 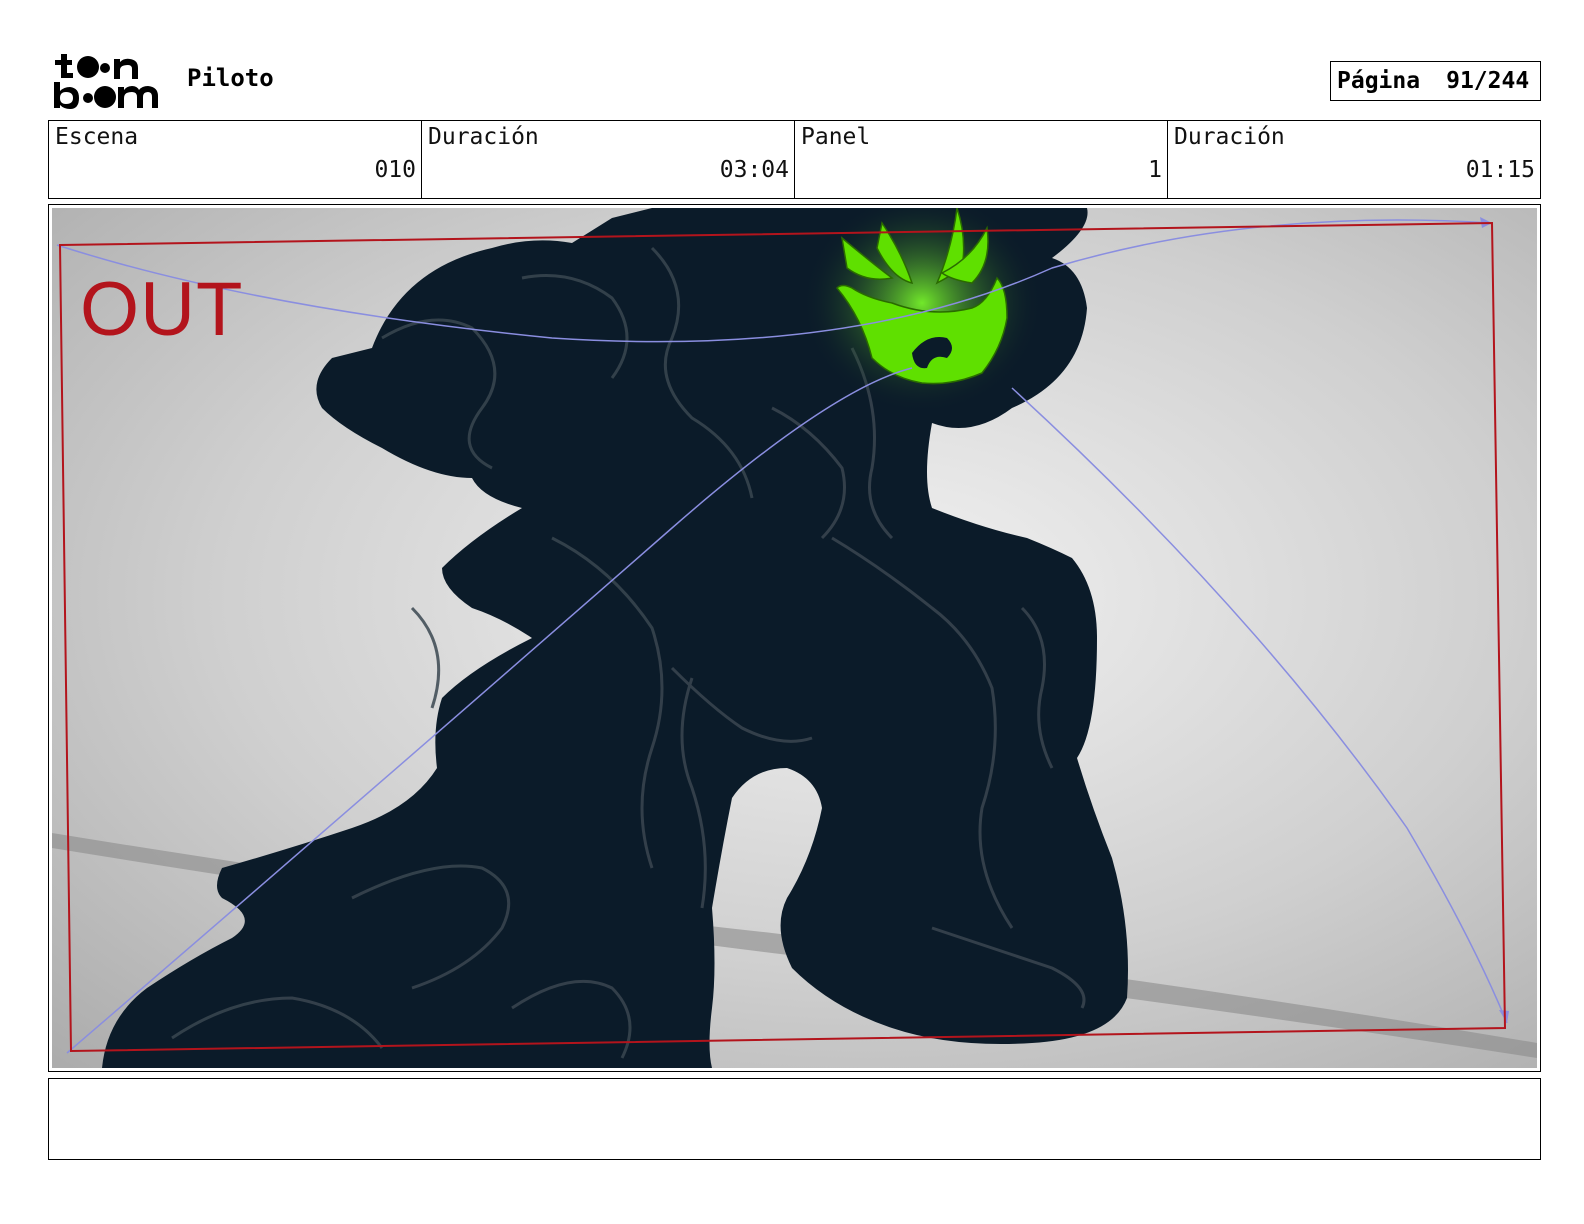 I want to click on scene-duration-value: 03:04, so click(x=754, y=170).